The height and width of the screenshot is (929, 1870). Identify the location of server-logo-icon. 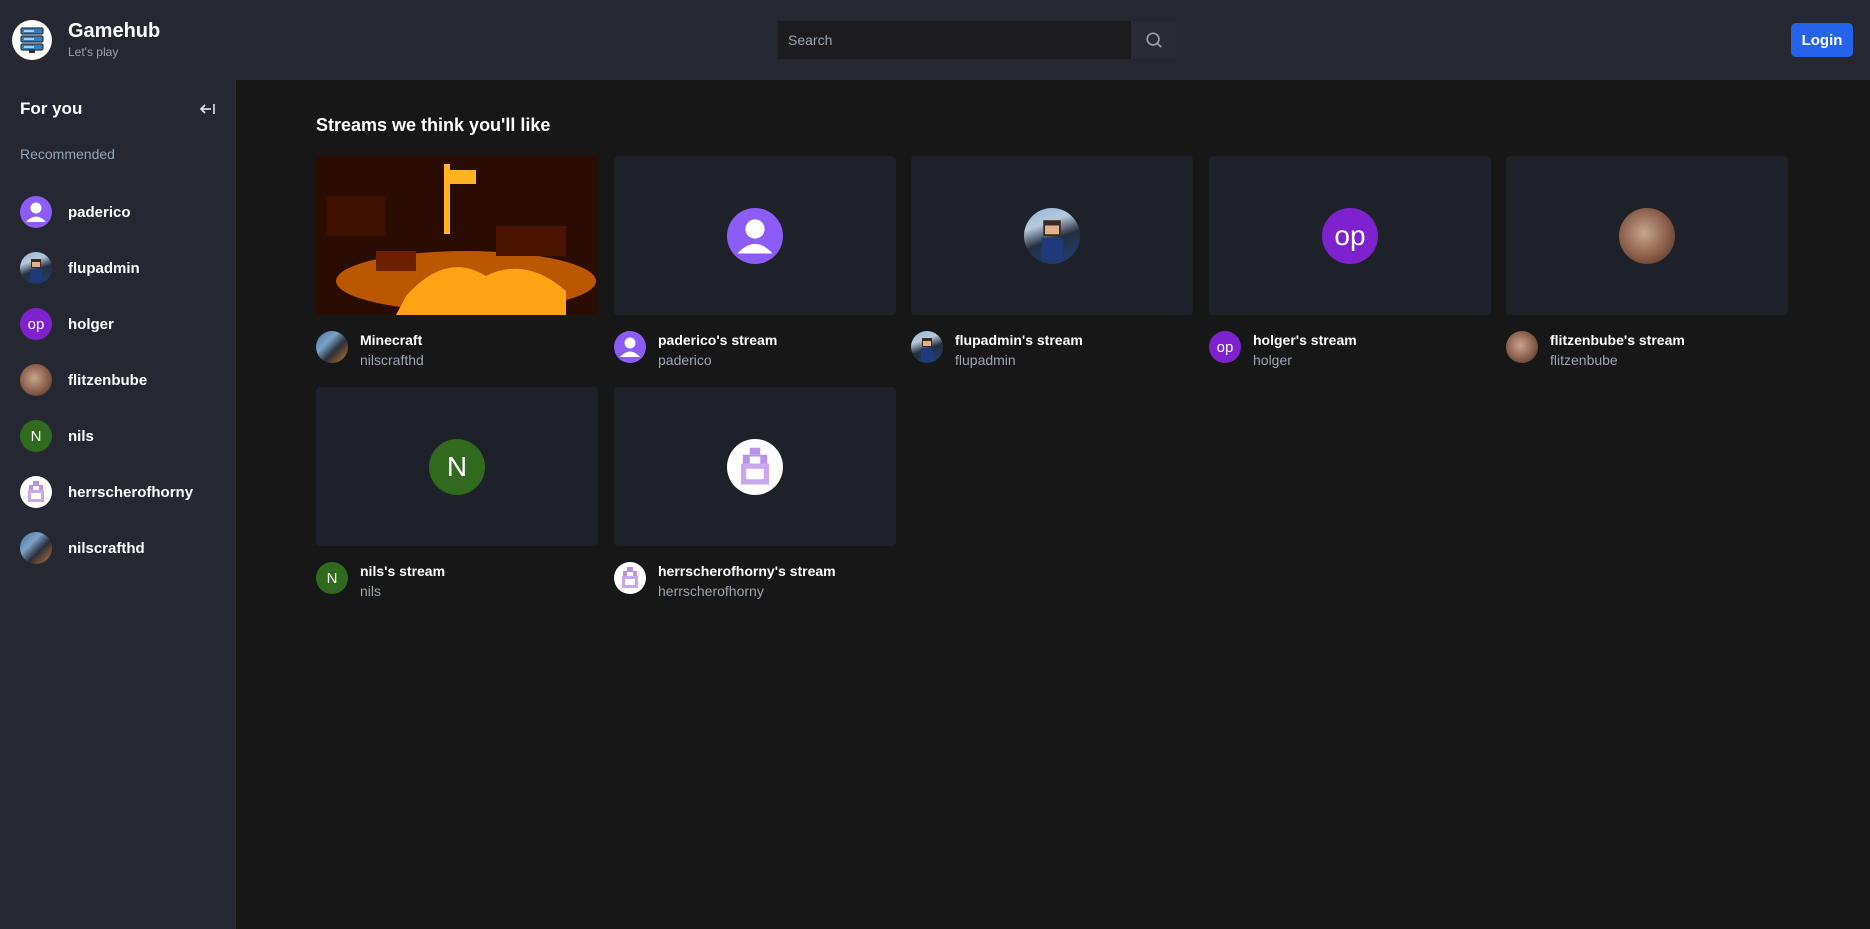
(32, 40).